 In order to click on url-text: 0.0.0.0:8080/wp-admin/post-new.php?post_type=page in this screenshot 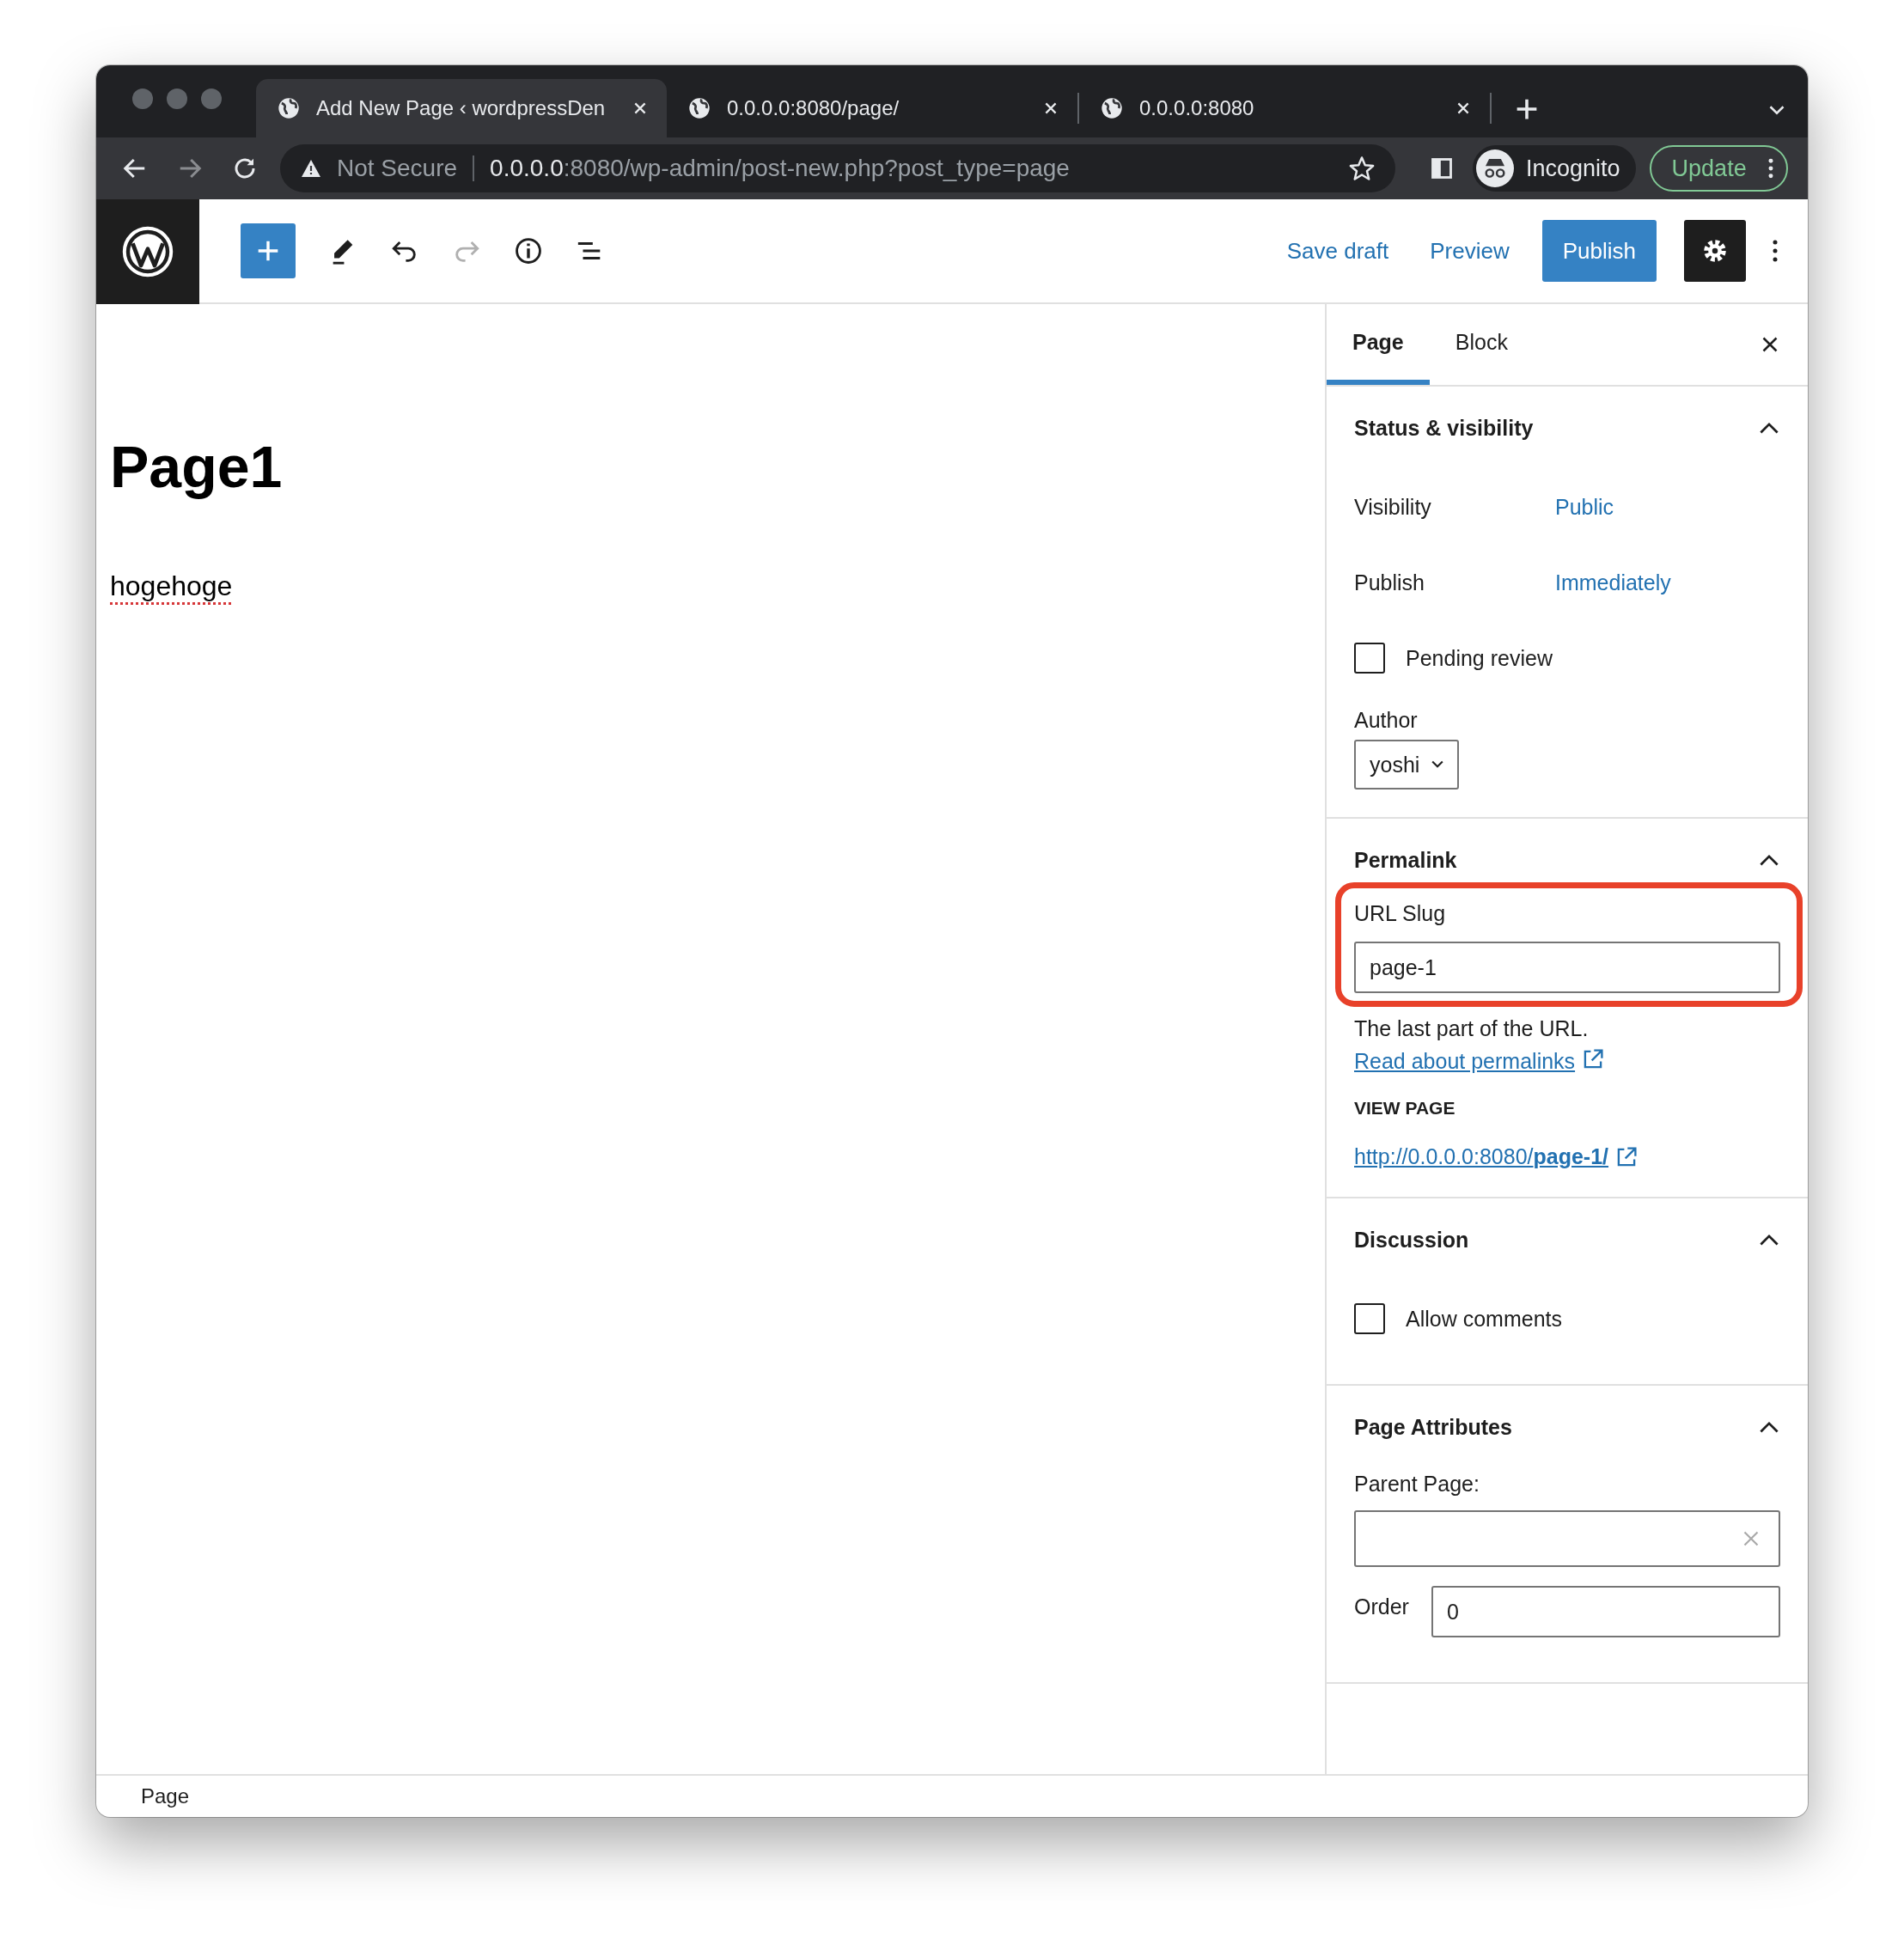, I will do `click(781, 168)`.